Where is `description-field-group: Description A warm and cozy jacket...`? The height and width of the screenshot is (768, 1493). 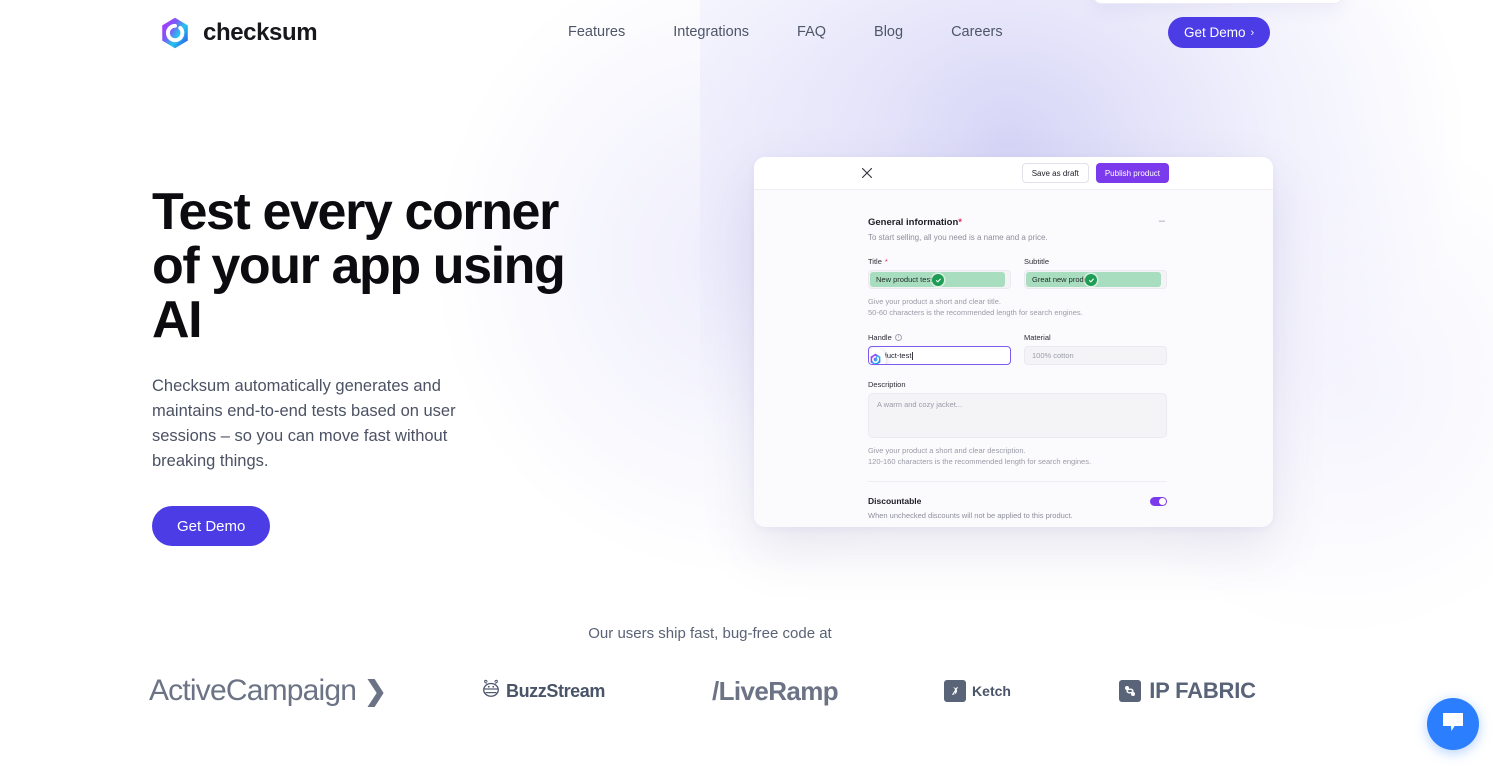 description-field-group: Description A warm and cozy jacket... is located at coordinates (1017, 409).